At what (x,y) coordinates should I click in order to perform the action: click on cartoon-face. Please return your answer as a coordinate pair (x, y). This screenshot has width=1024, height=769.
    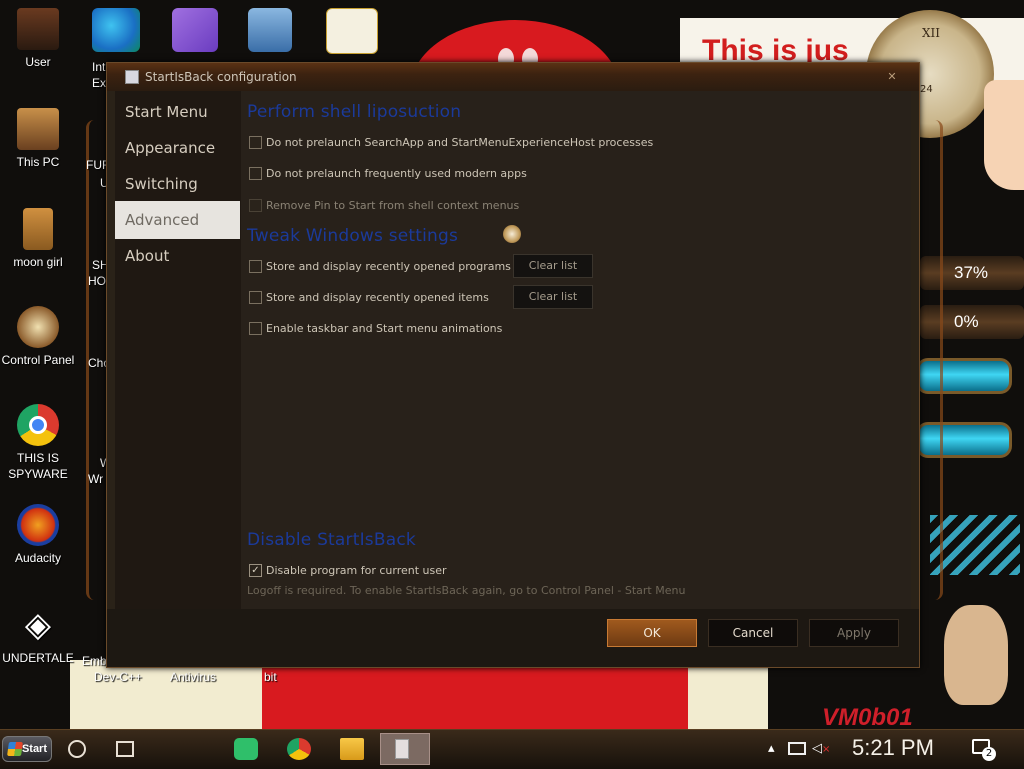
    Looking at the image, I should click on (1004, 135).